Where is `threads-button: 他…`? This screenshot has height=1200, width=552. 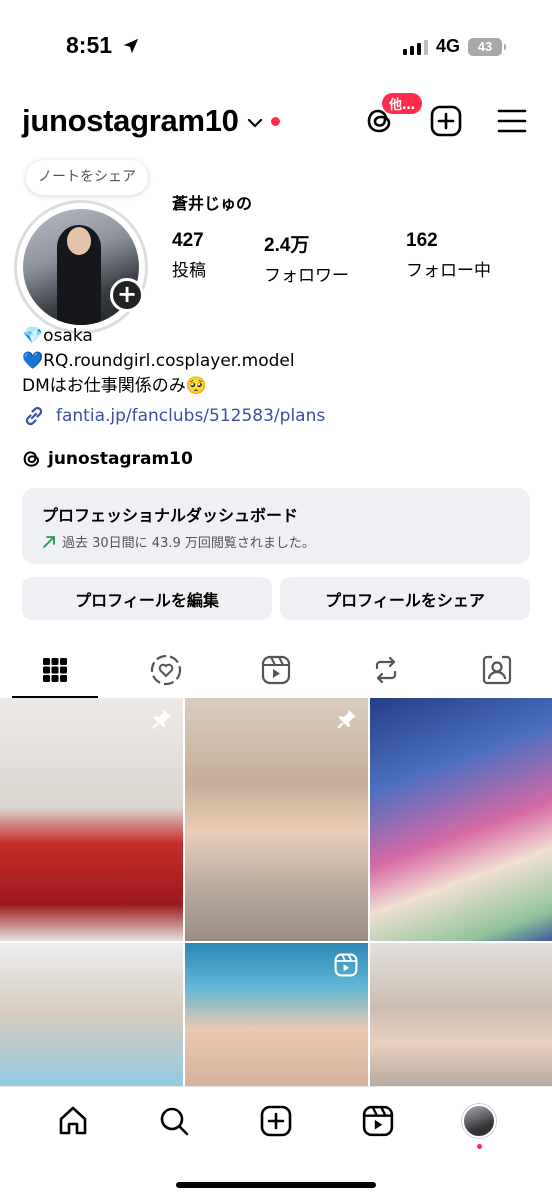
threads-button: 他… is located at coordinates (392, 116).